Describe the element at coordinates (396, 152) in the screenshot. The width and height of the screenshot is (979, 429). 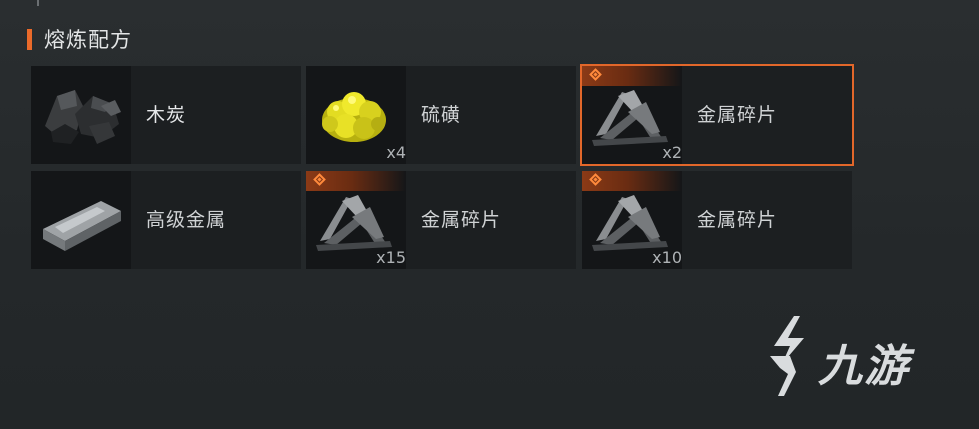
I see `recipe-quantity: x4` at that location.